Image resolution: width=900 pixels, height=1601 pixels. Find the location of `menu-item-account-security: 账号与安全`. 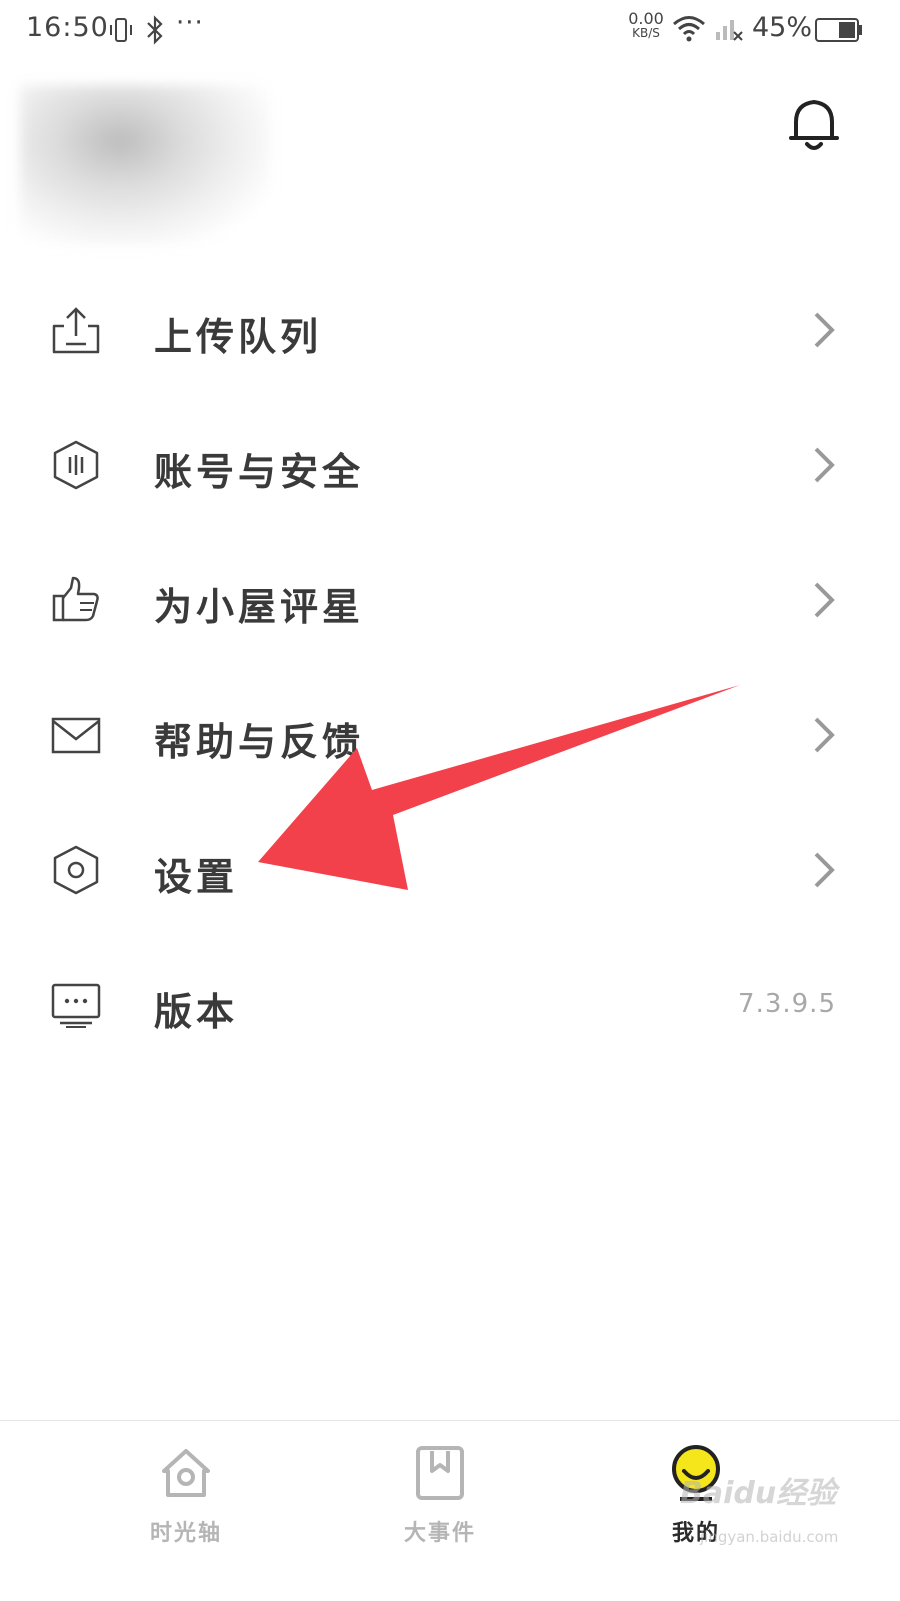

menu-item-account-security: 账号与安全 is located at coordinates (450, 464).